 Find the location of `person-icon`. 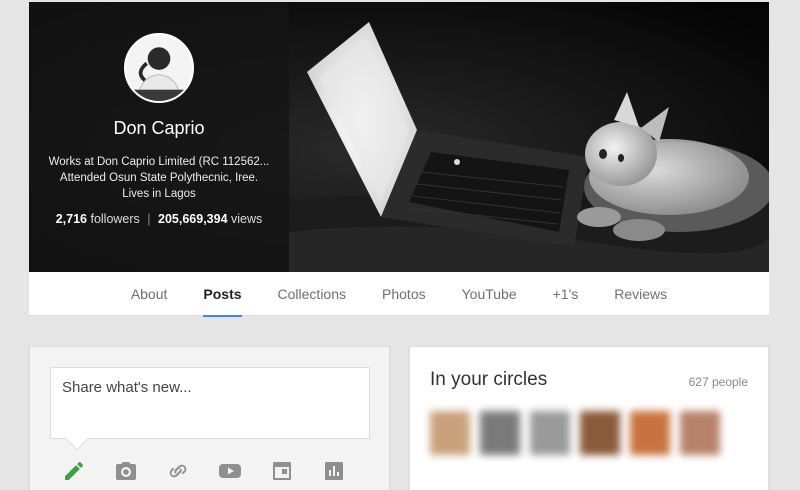

person-icon is located at coordinates (159, 68).